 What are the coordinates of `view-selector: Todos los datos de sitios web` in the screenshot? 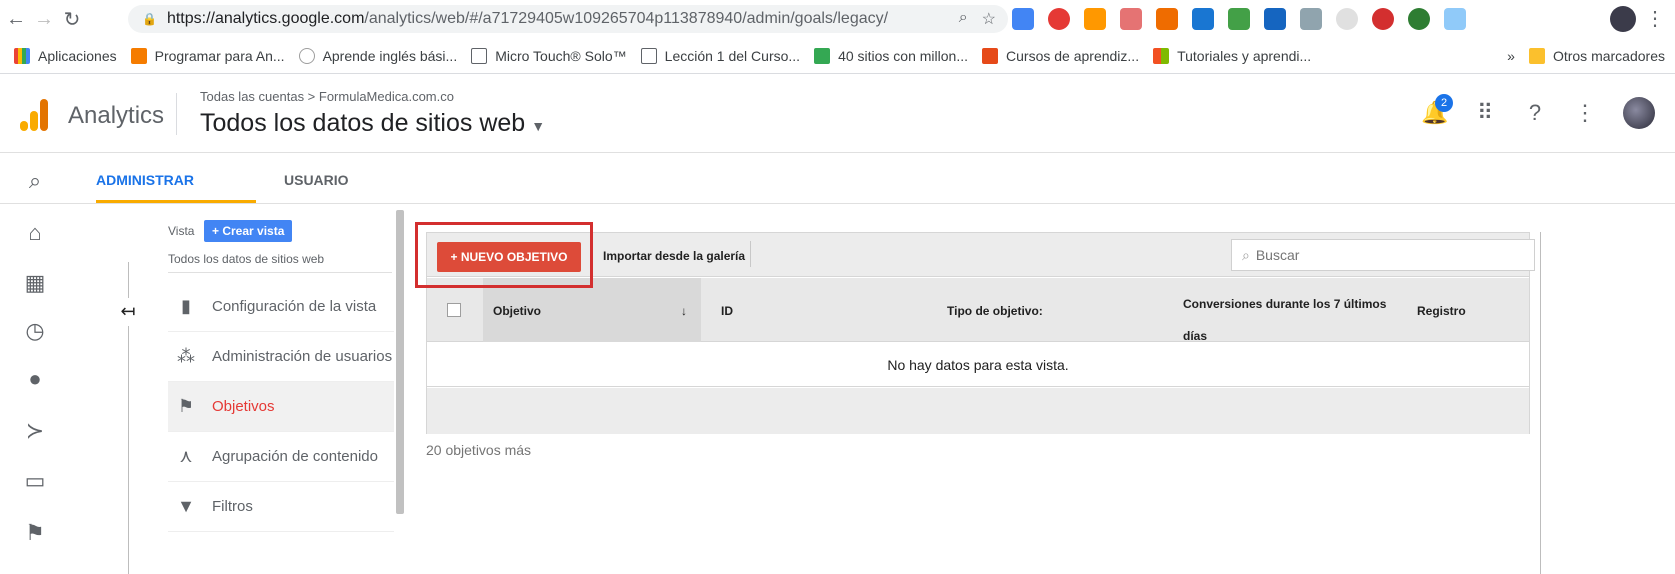 It's located at (246, 259).